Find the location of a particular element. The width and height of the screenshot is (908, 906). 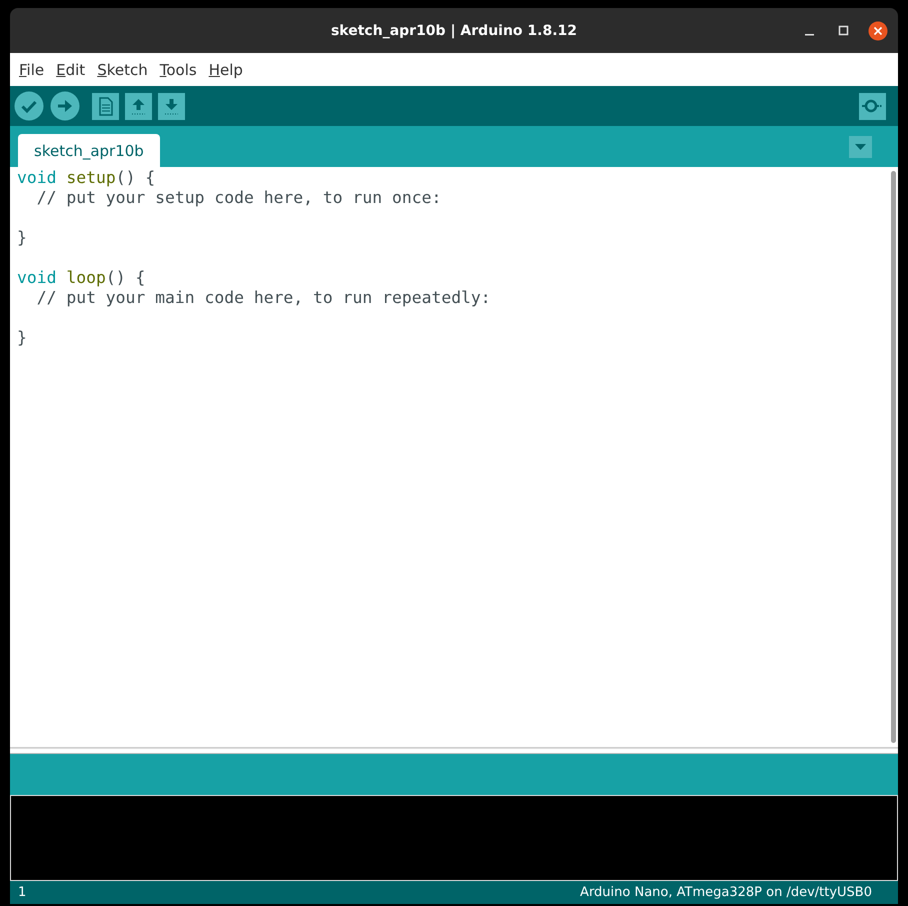

upload-button is located at coordinates (65, 106).